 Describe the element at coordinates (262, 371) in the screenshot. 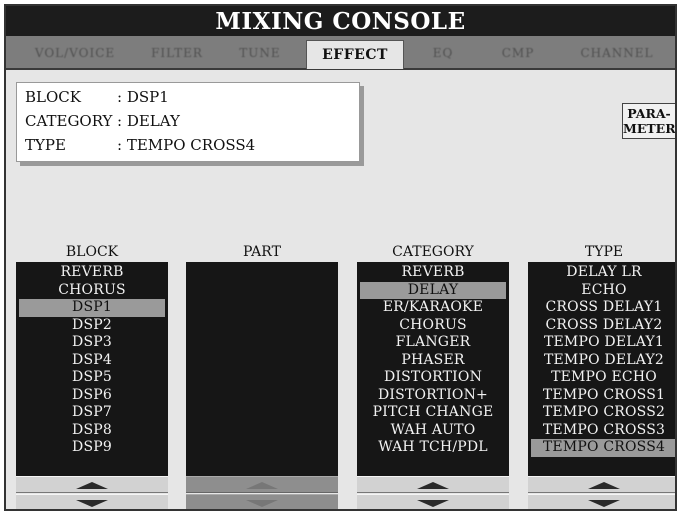

I see `part-list` at that location.